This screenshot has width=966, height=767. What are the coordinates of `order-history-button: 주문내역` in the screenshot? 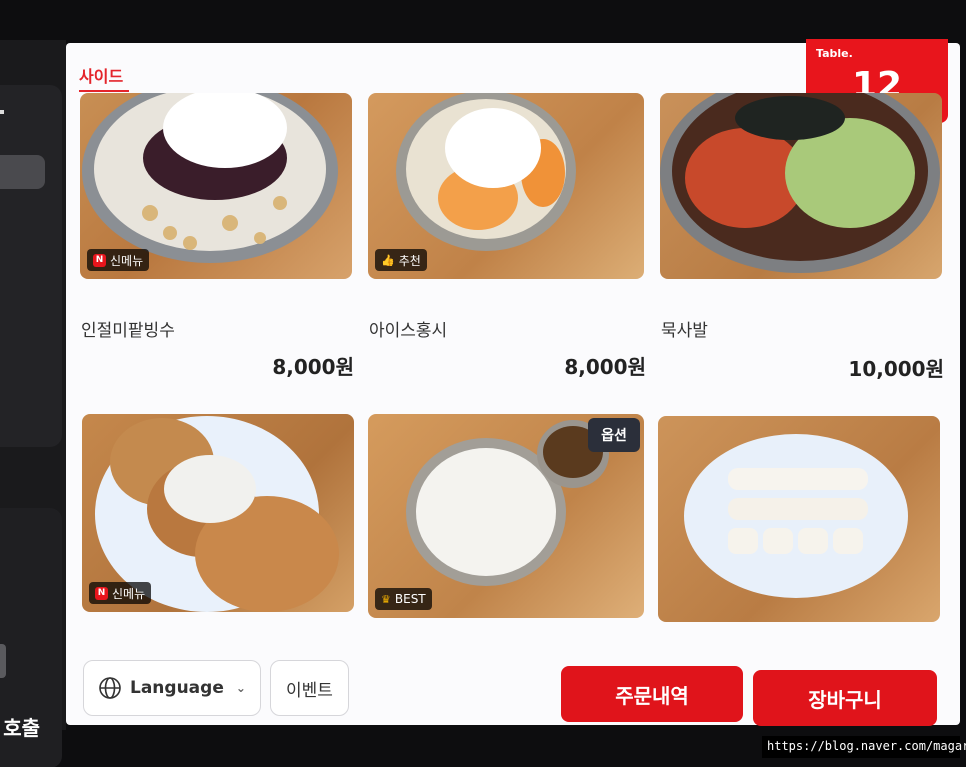 It's located at (652, 694).